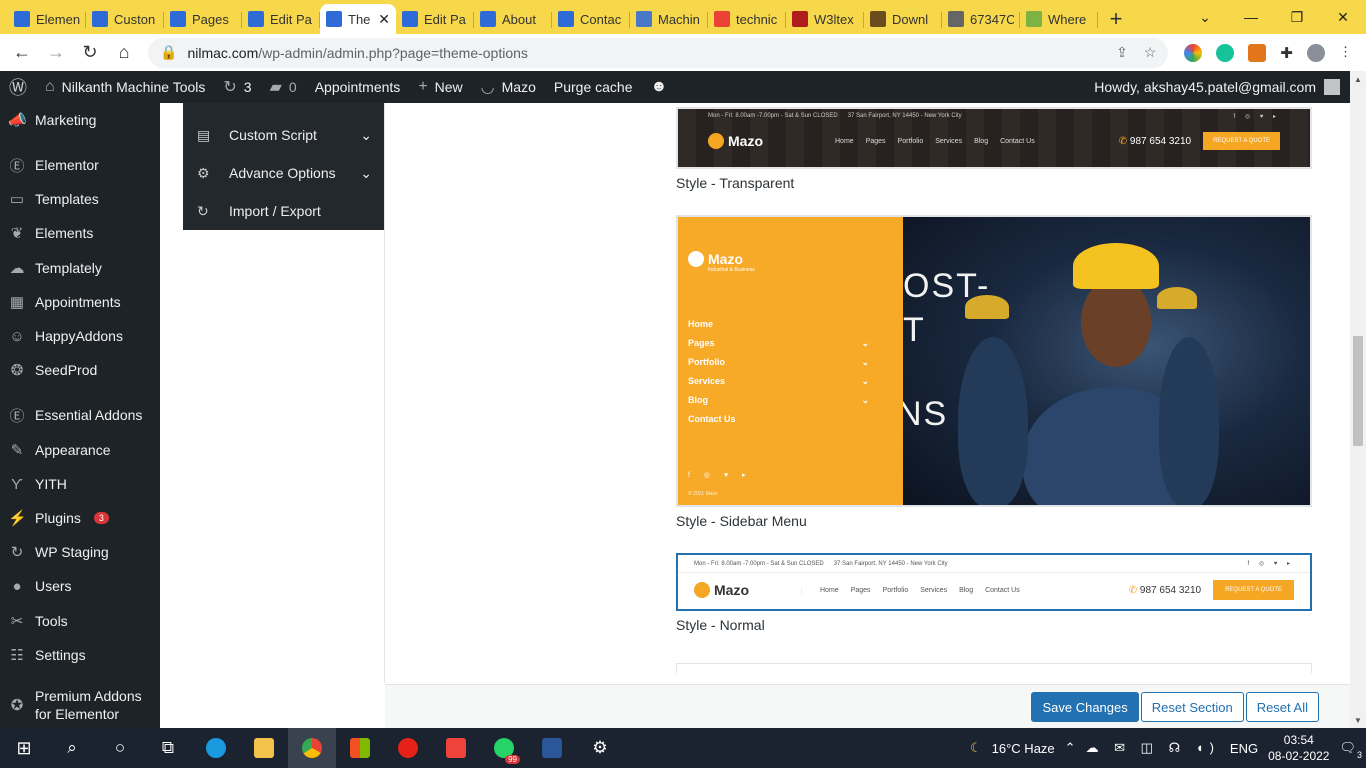 This screenshot has width=1366, height=768. I want to click on forward-button: →, so click(56, 53).